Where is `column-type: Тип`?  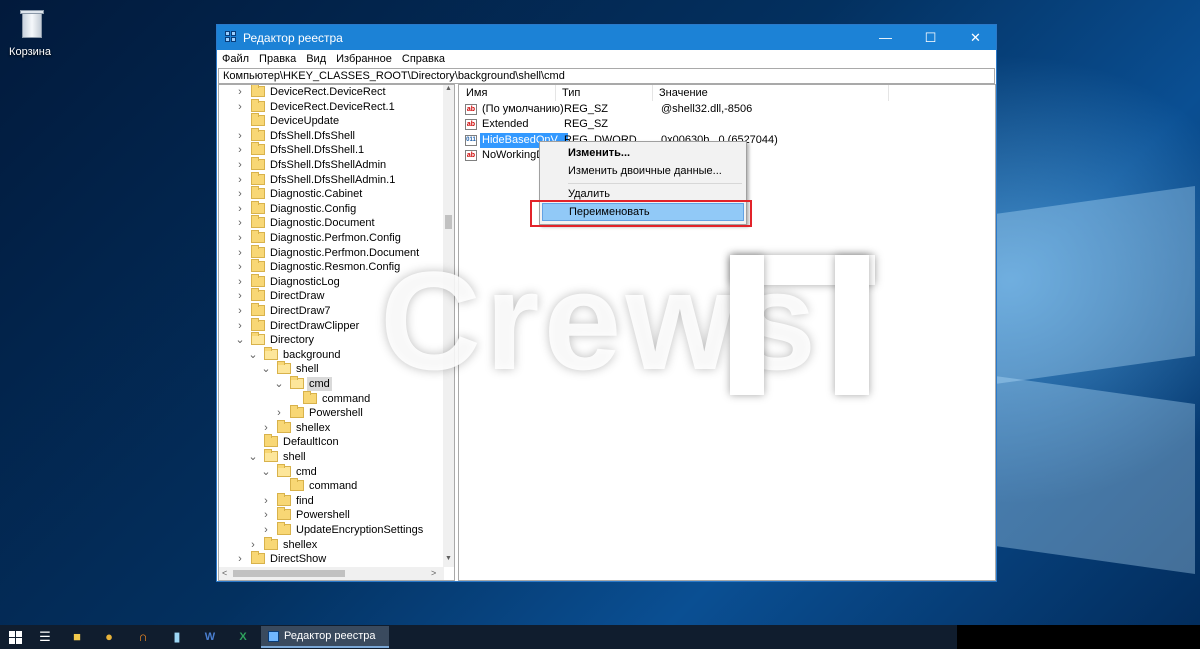
column-type: Тип is located at coordinates (567, 93).